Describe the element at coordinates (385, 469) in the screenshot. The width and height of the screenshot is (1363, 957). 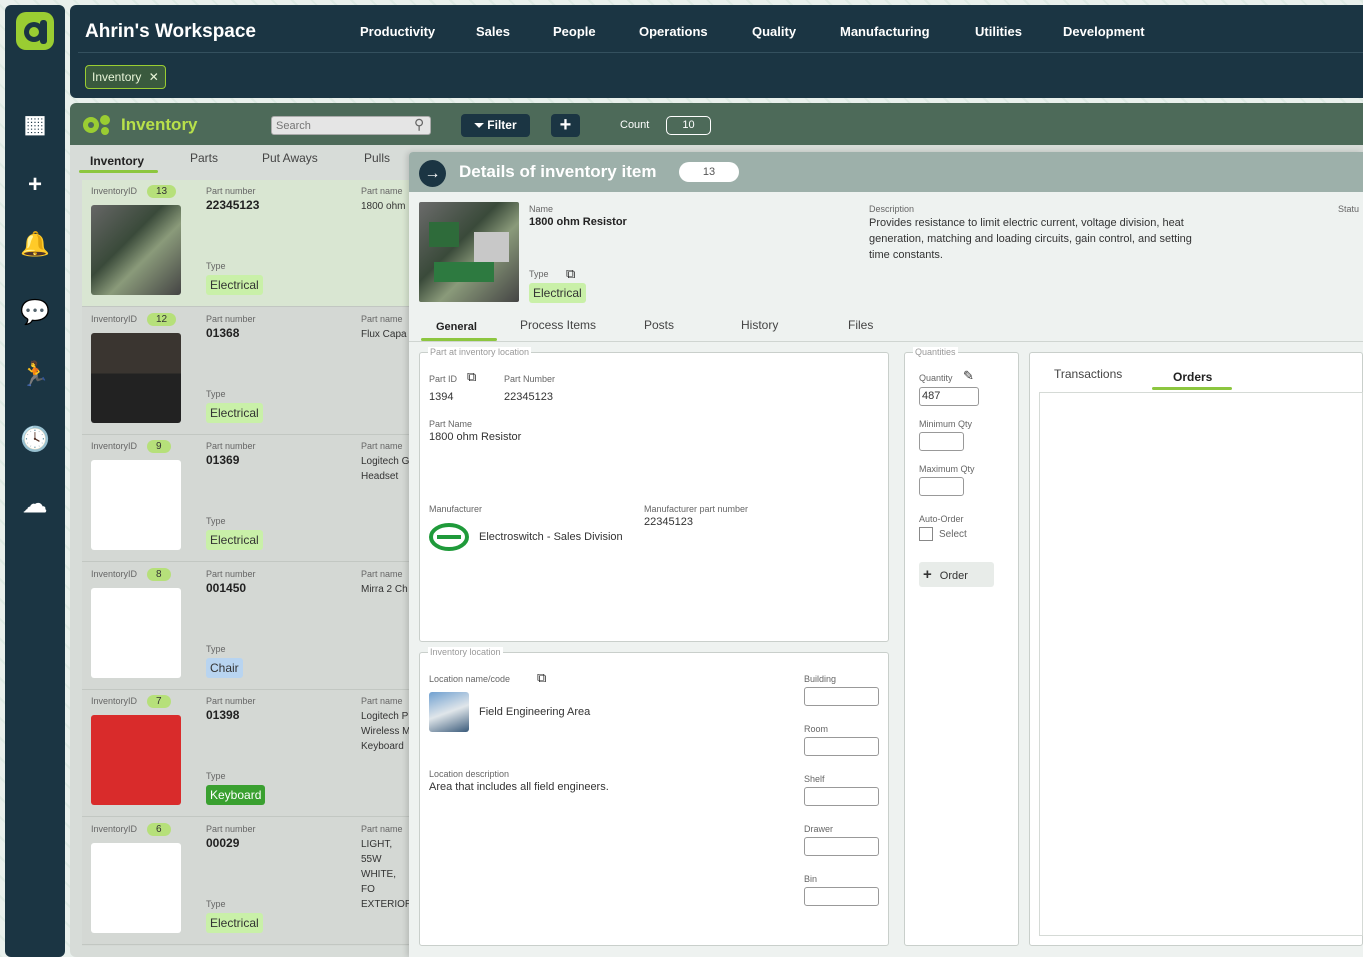
I see `part-name-value: Logitech G Headset` at that location.